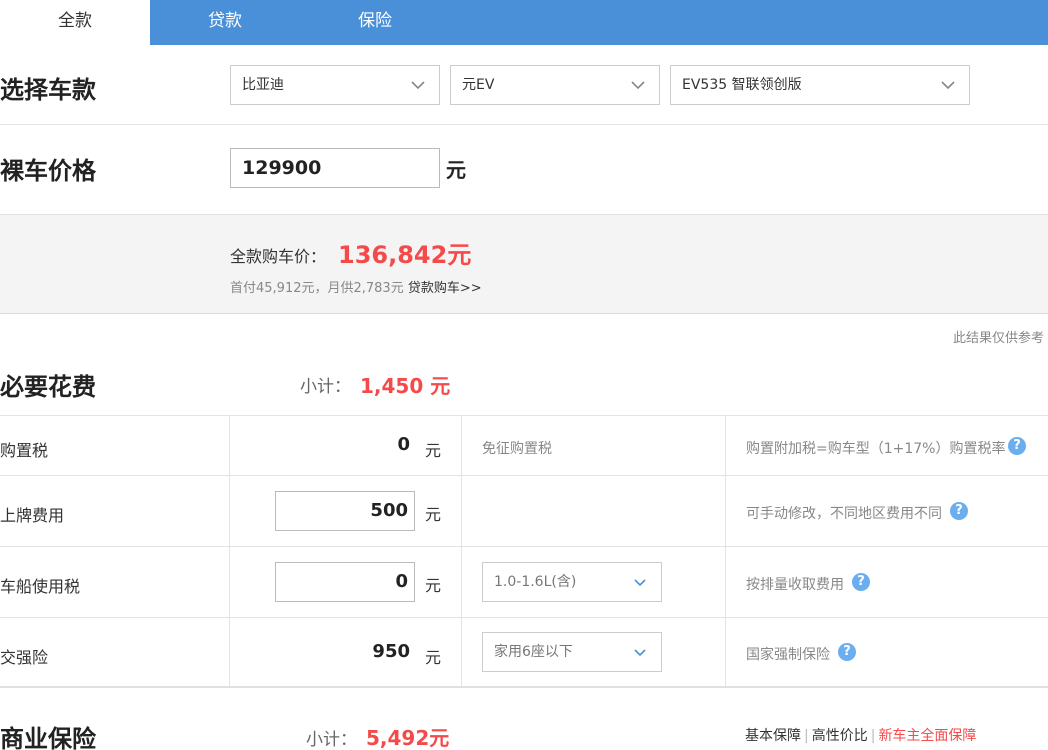 This screenshot has height=750, width=1048. Describe the element at coordinates (820, 85) in the screenshot. I see `model-select: EV535 智联领创版` at that location.